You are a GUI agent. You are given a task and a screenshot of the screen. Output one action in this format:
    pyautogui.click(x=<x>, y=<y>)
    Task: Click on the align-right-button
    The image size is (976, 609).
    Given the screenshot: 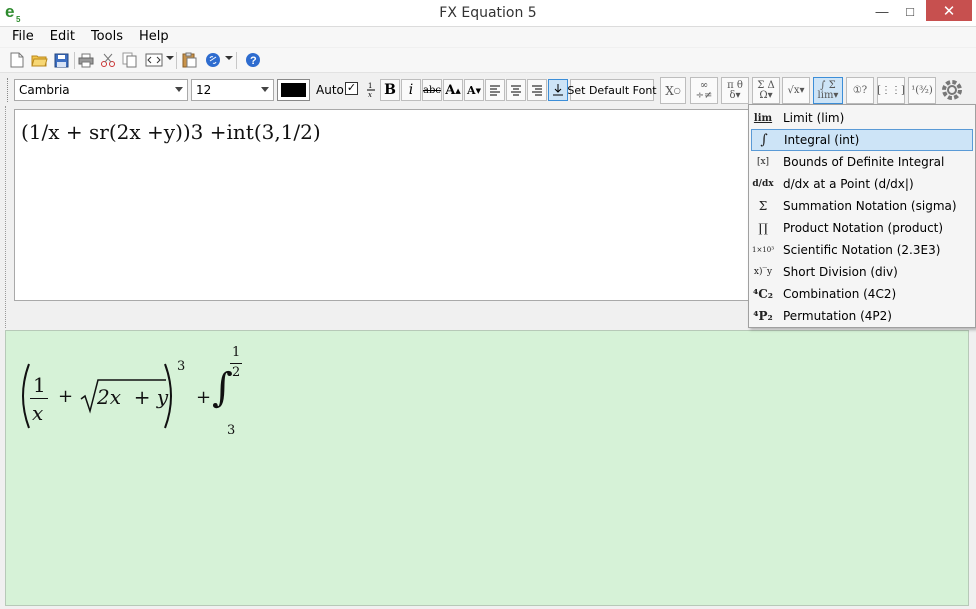 What is the action you would take?
    pyautogui.click(x=537, y=90)
    